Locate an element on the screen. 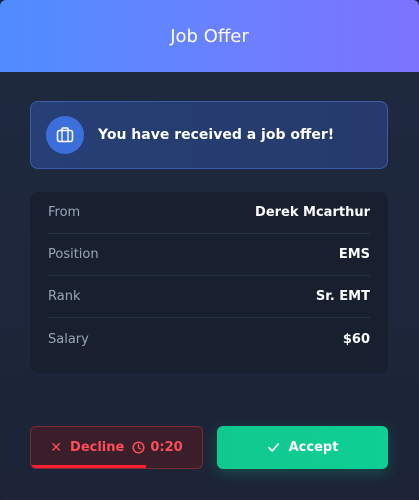  close-icon: ✕ is located at coordinates (56, 447).